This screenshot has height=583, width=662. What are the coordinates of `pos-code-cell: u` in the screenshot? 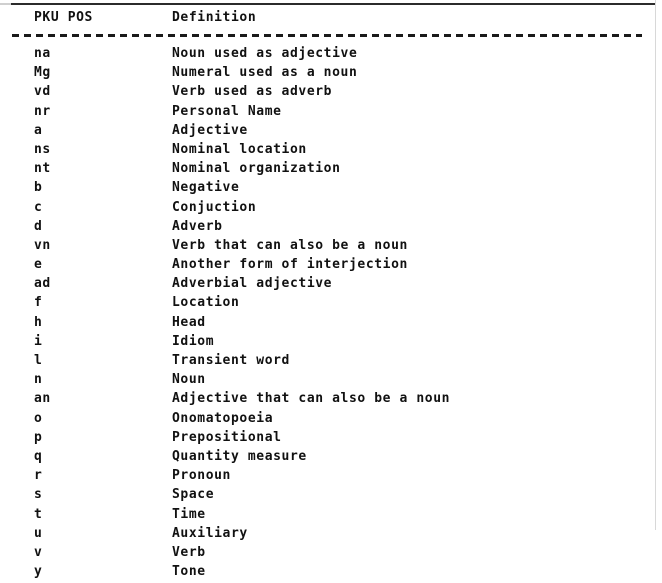 It's located at (38, 533).